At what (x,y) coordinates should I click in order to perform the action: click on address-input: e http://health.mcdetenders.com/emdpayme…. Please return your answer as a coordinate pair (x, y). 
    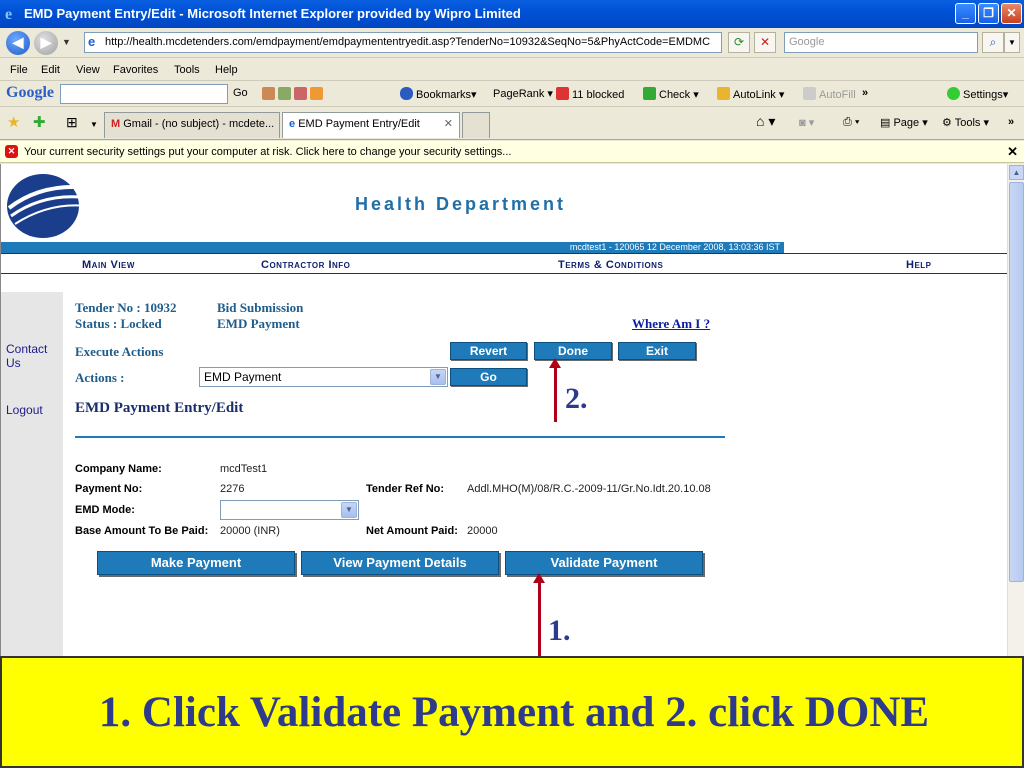
    Looking at the image, I should click on (403, 42).